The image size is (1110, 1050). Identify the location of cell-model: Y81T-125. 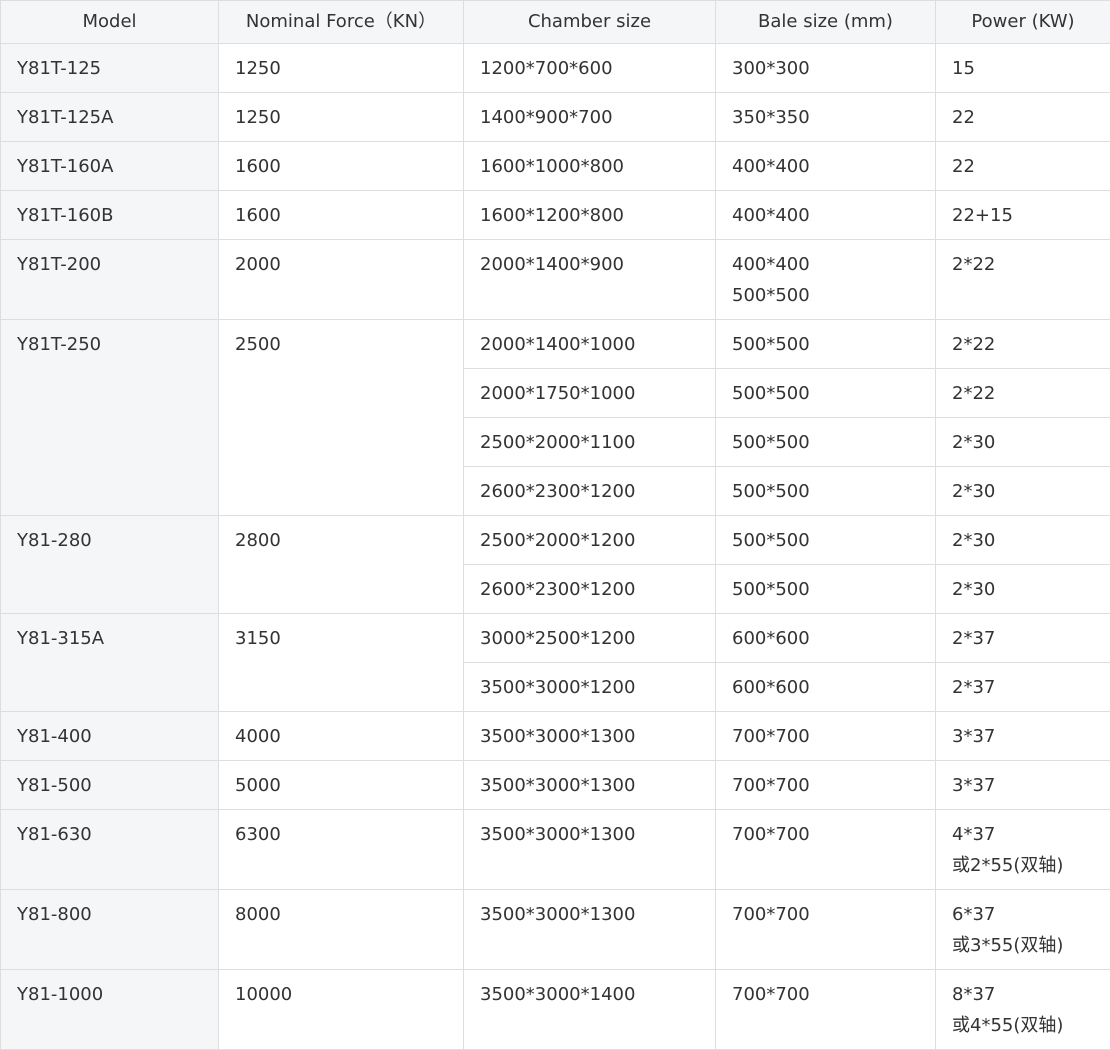
(110, 68).